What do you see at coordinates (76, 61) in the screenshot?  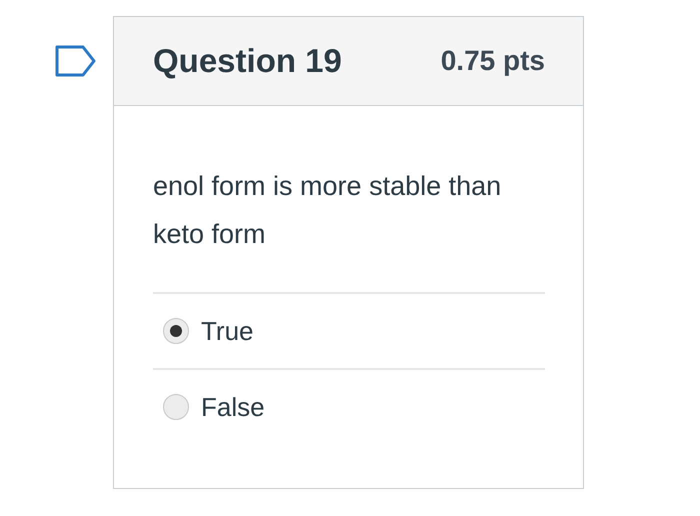 I see `flag-icon` at bounding box center [76, 61].